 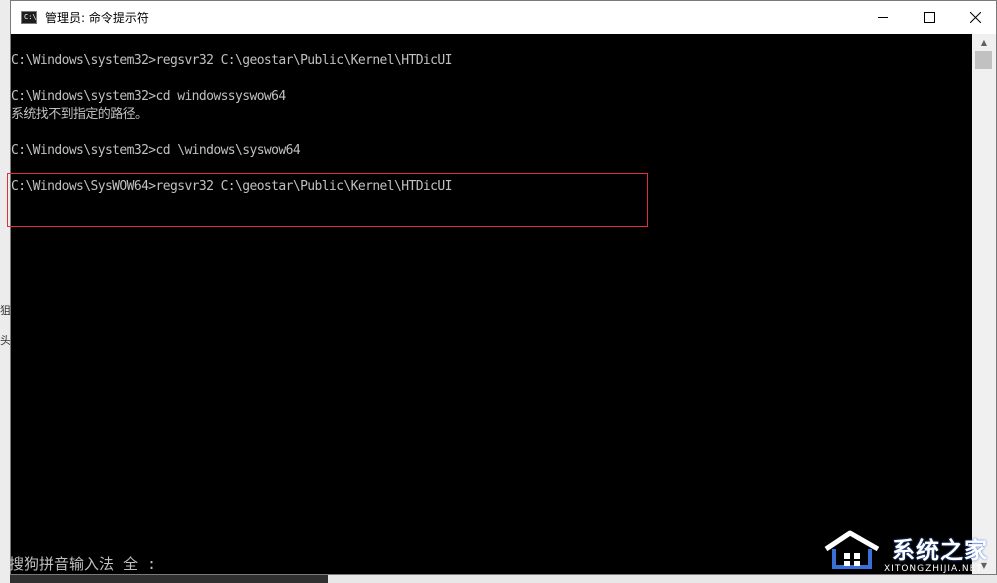 I want to click on scroll-up-icon: ▲, so click(x=984, y=42).